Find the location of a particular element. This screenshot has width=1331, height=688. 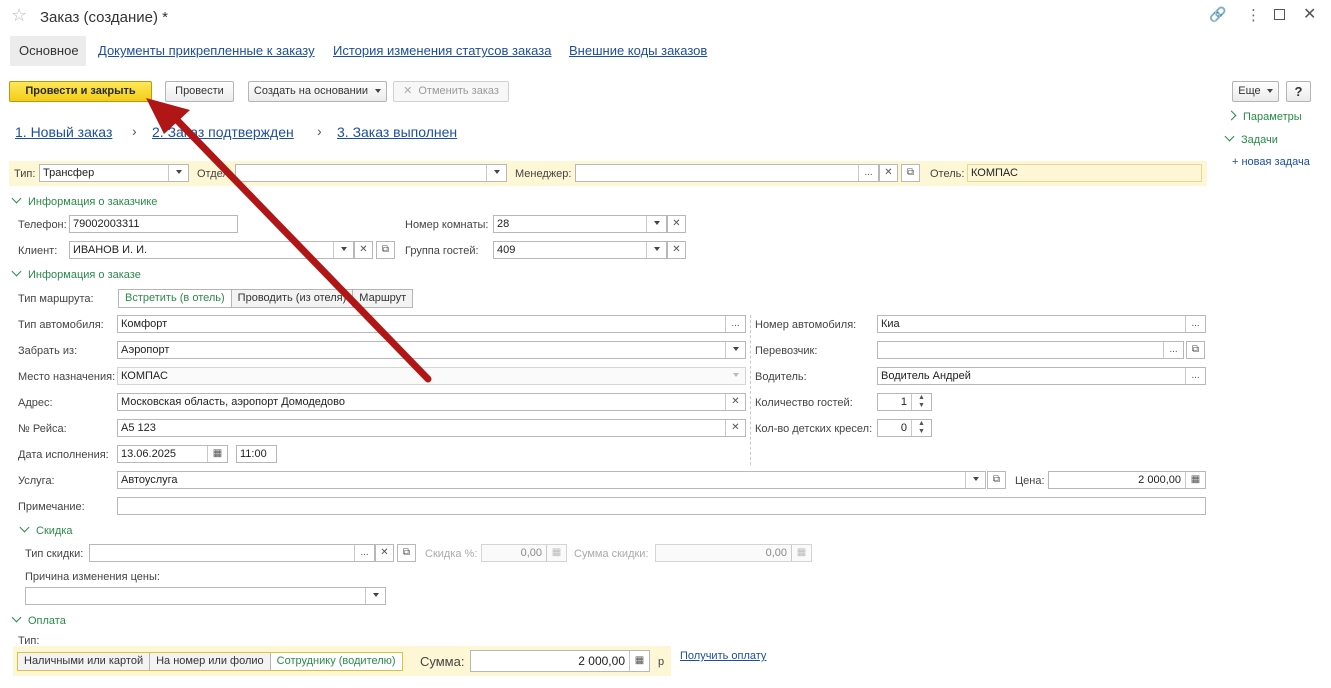

annotation-arrow is located at coordinates (289, 240).